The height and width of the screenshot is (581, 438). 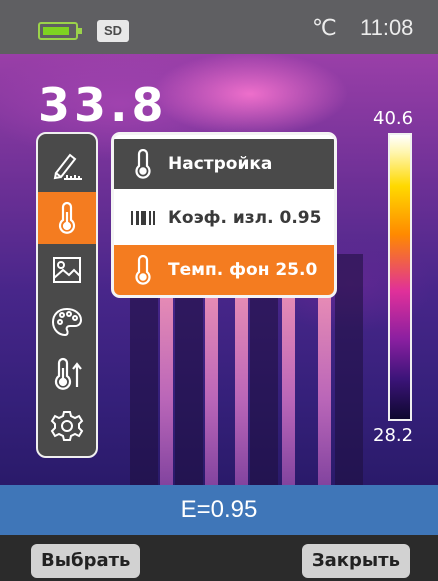 What do you see at coordinates (245, 218) in the screenshot?
I see `emissivity-label: Коэф. изл. 0.95` at bounding box center [245, 218].